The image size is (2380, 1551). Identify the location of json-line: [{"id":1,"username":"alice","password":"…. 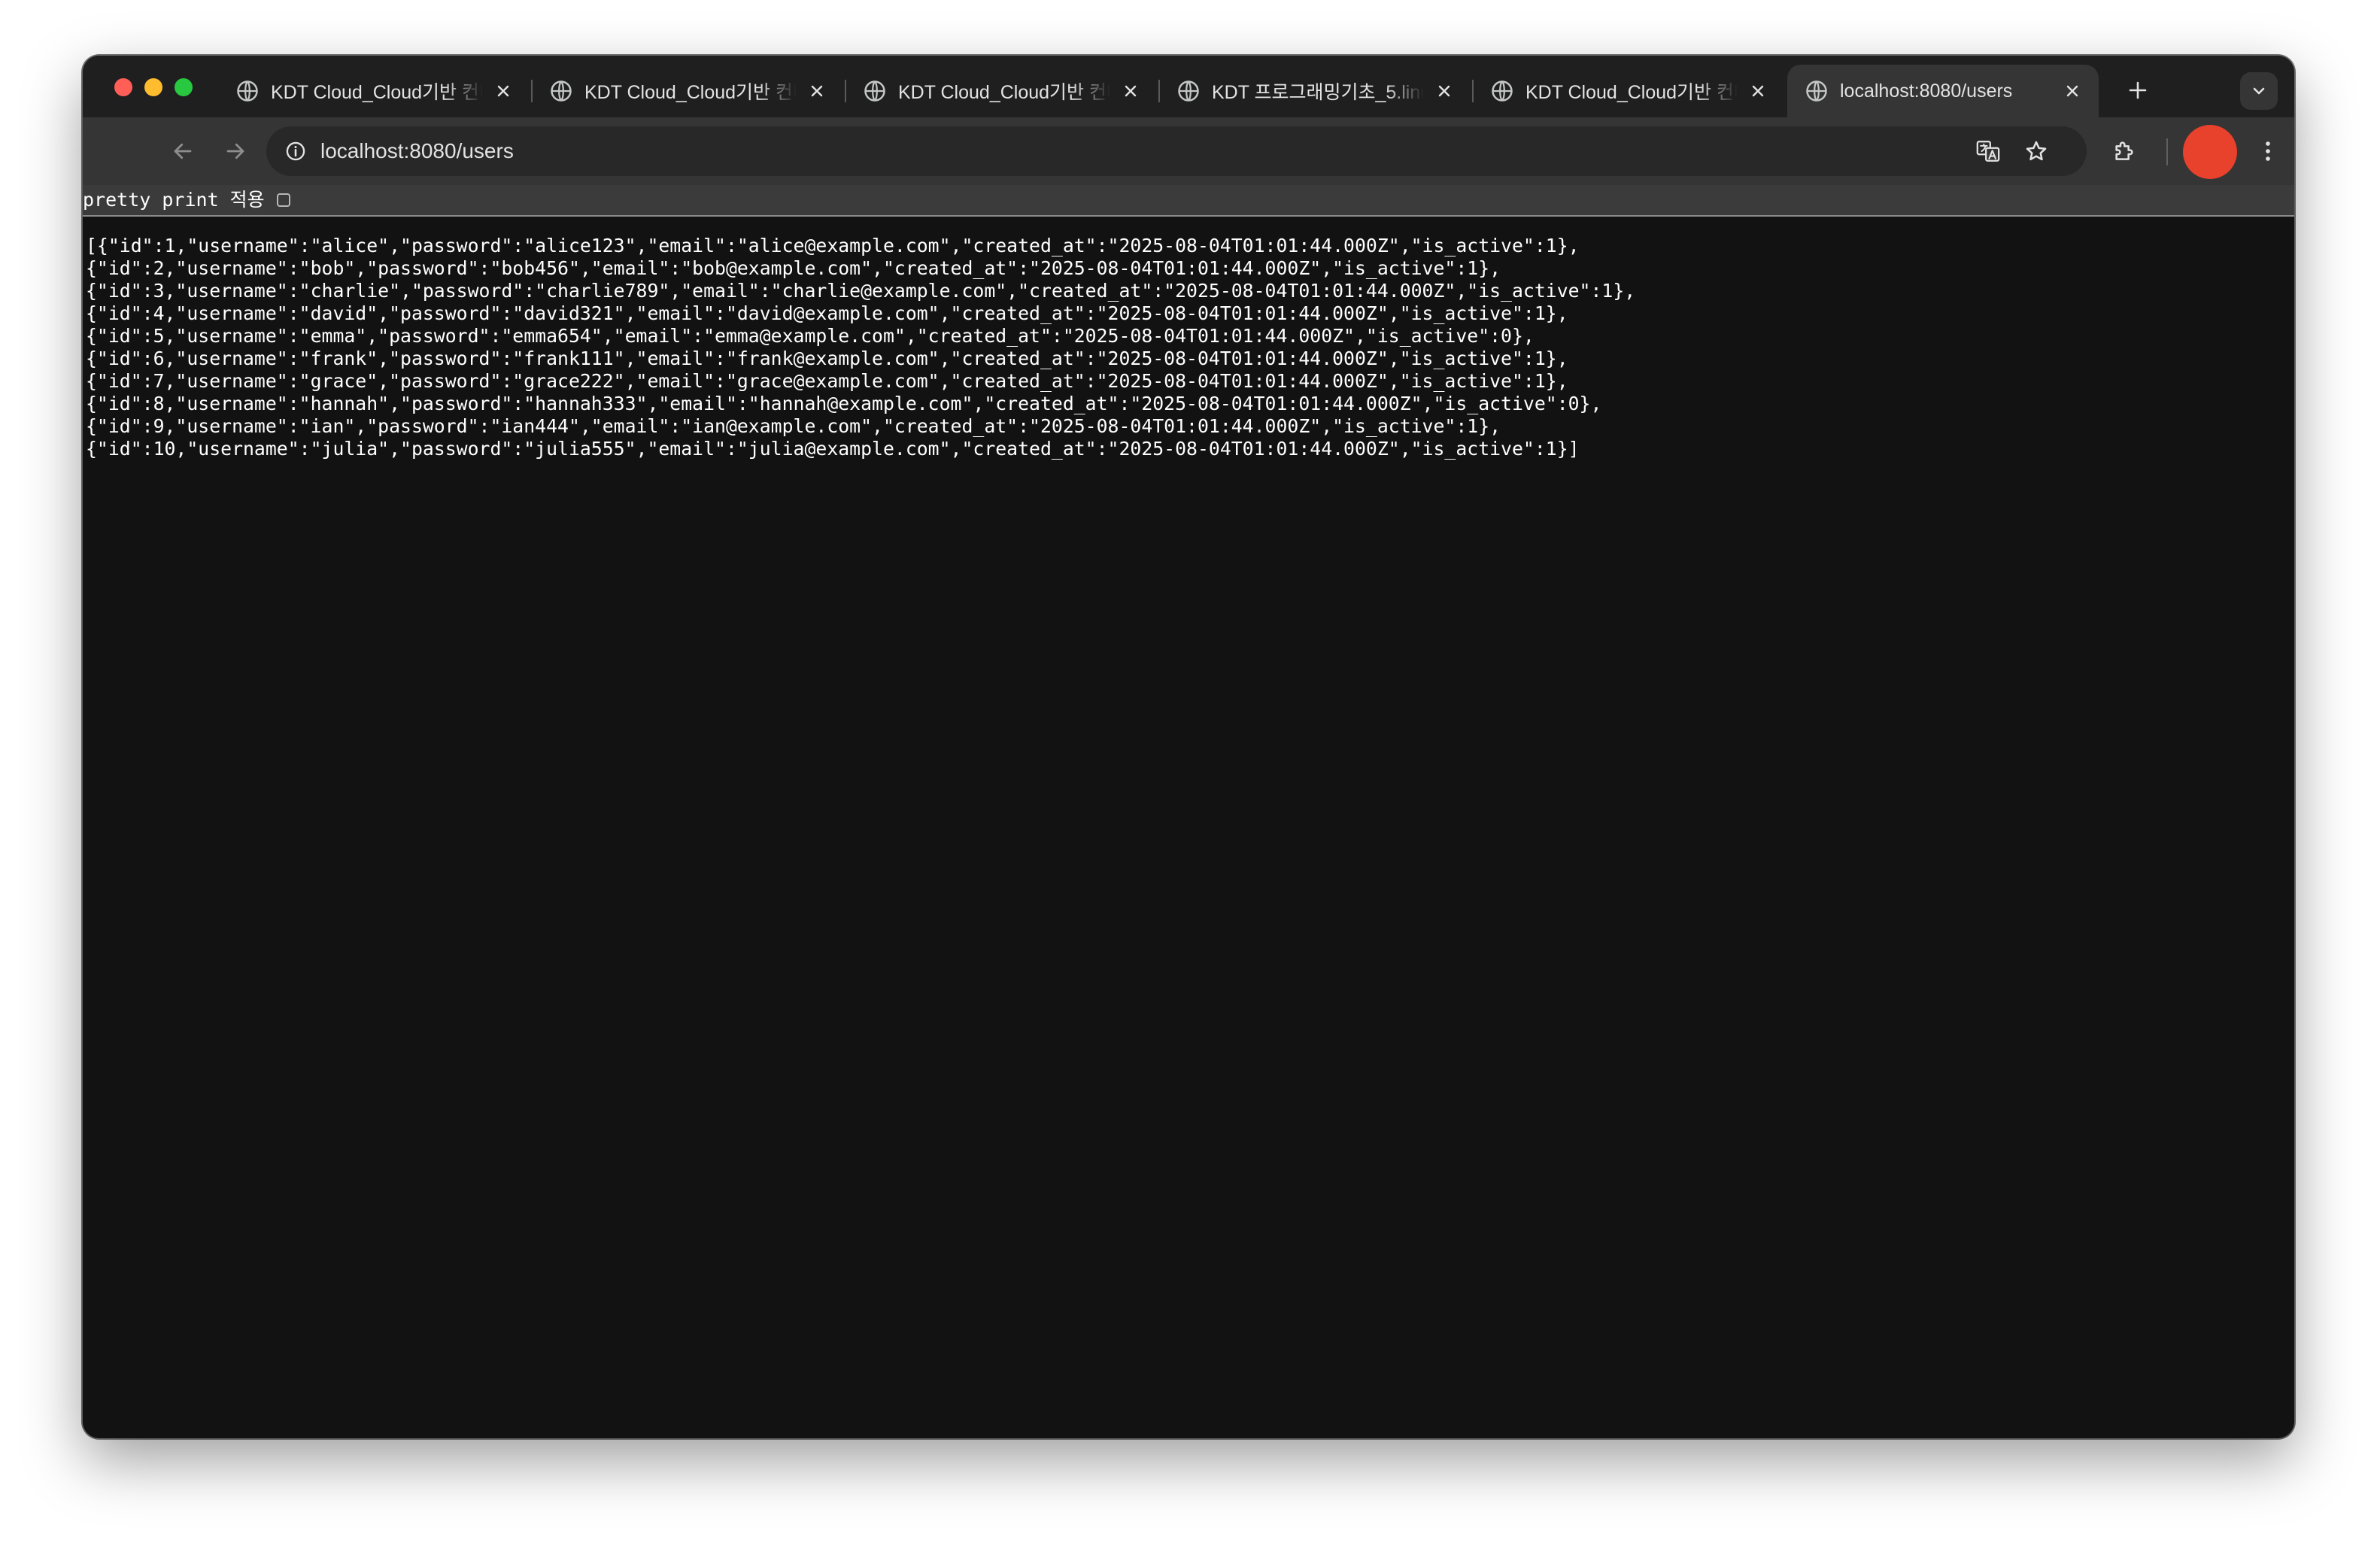
(833, 246).